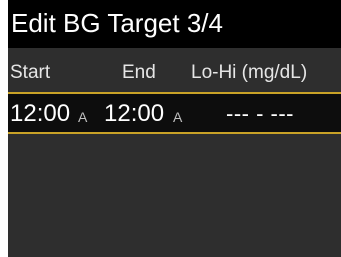 The image size is (341, 257). What do you see at coordinates (134, 114) in the screenshot?
I see `end-time-value: 12:00` at bounding box center [134, 114].